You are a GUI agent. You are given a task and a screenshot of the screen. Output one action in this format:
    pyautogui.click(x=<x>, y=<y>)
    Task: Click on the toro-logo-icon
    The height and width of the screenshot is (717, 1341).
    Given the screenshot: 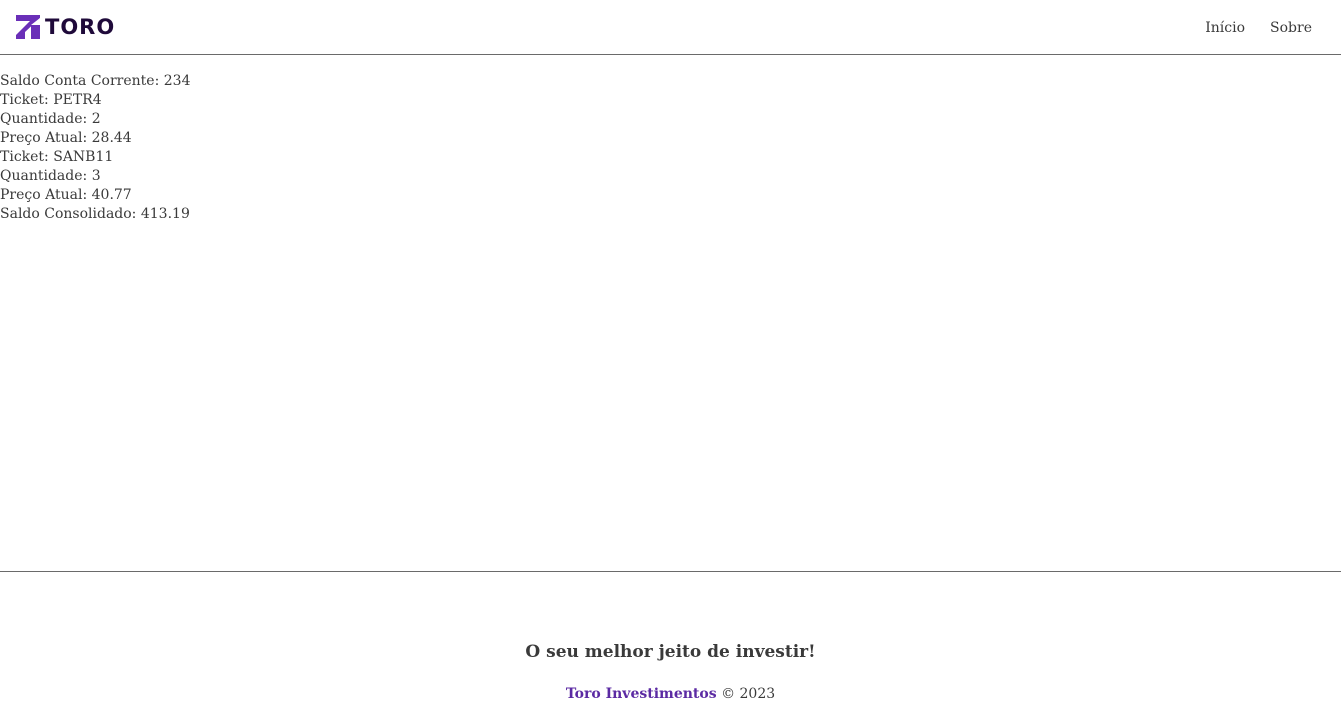 What is the action you would take?
    pyautogui.click(x=28, y=27)
    